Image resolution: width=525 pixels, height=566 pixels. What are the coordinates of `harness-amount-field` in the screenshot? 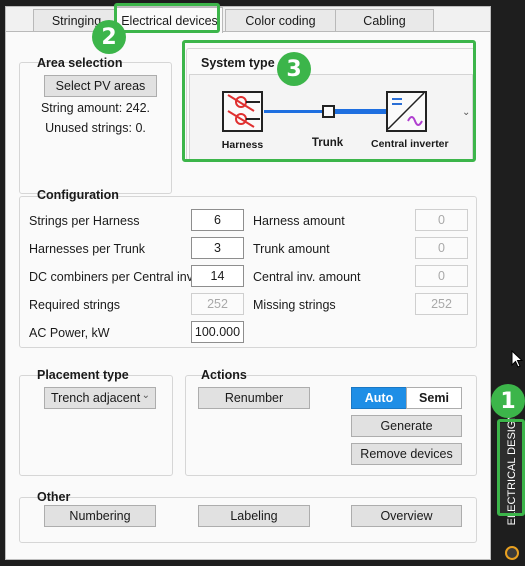 It's located at (441, 220).